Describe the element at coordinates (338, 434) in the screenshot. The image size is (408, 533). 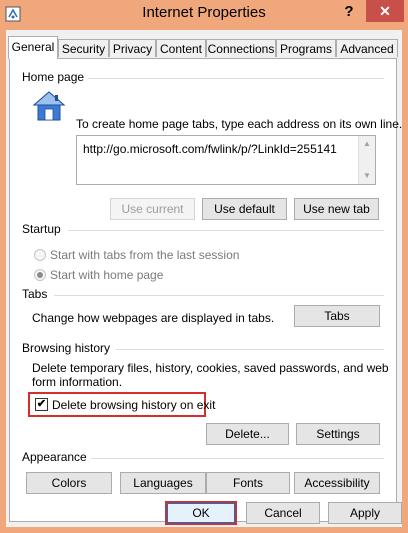
I see `history-settings-button: Settings` at that location.